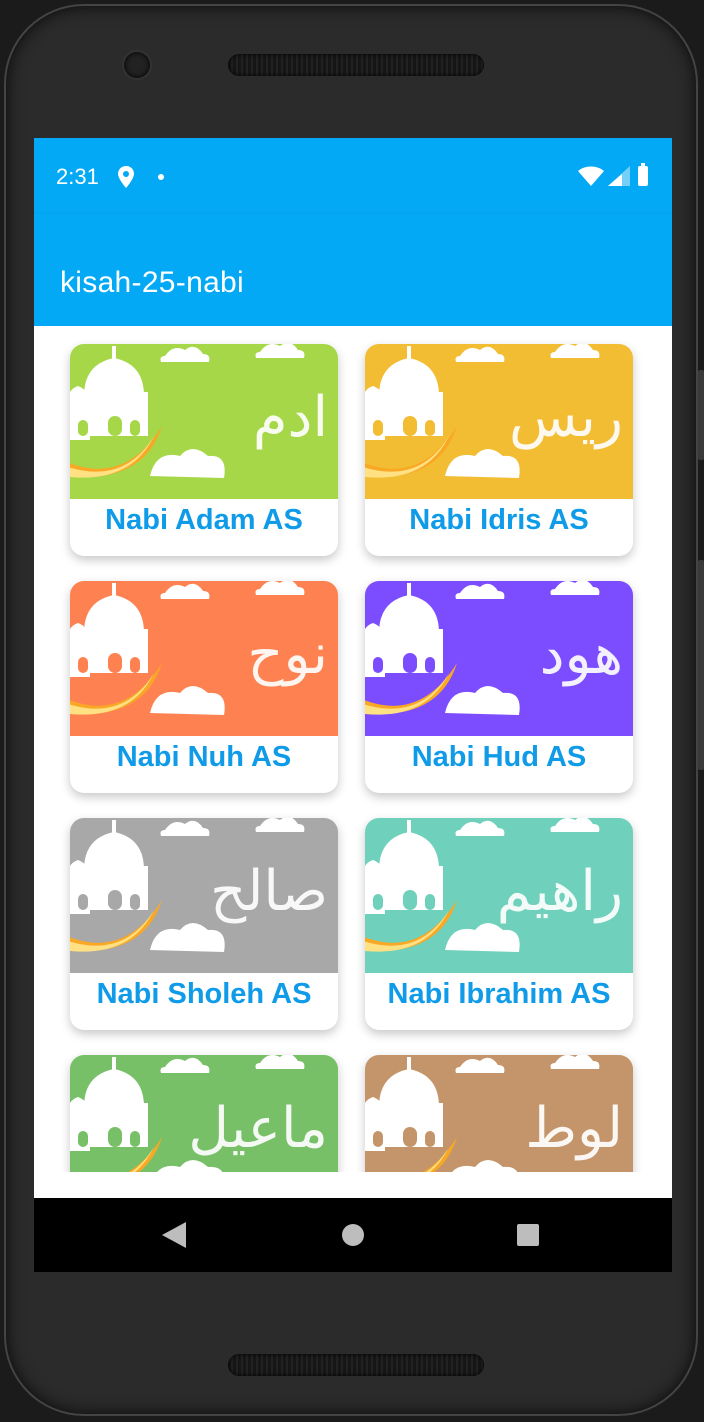 This screenshot has width=704, height=1422. I want to click on notification-dot, so click(161, 177).